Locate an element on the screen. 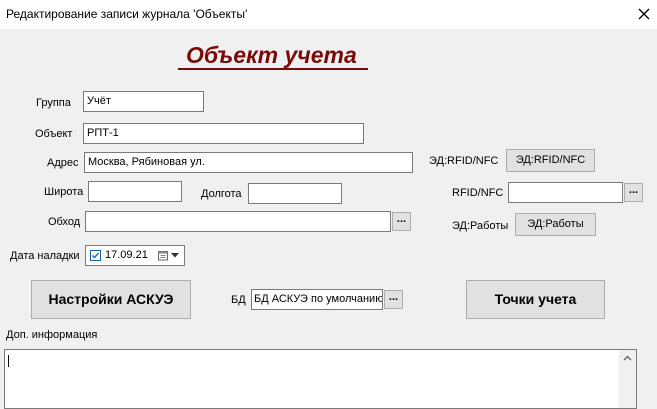  address-input: Москва, Рябиновая ул. is located at coordinates (248, 162).